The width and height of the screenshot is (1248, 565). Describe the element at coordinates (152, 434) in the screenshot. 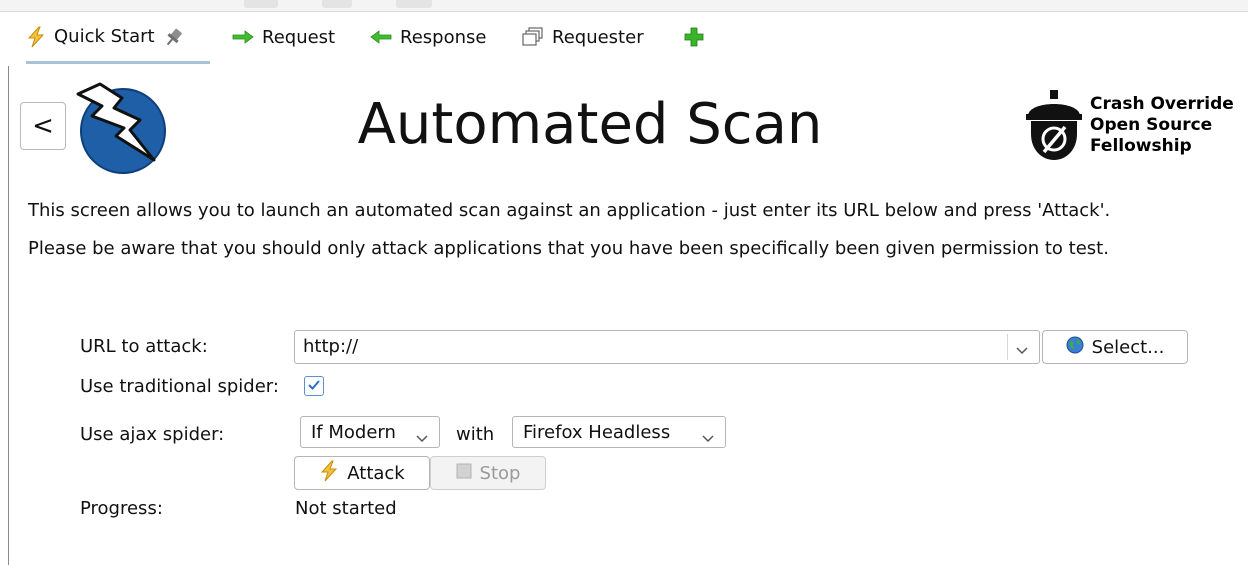

I see `ajax-spider-label: Use ajax spider:` at that location.